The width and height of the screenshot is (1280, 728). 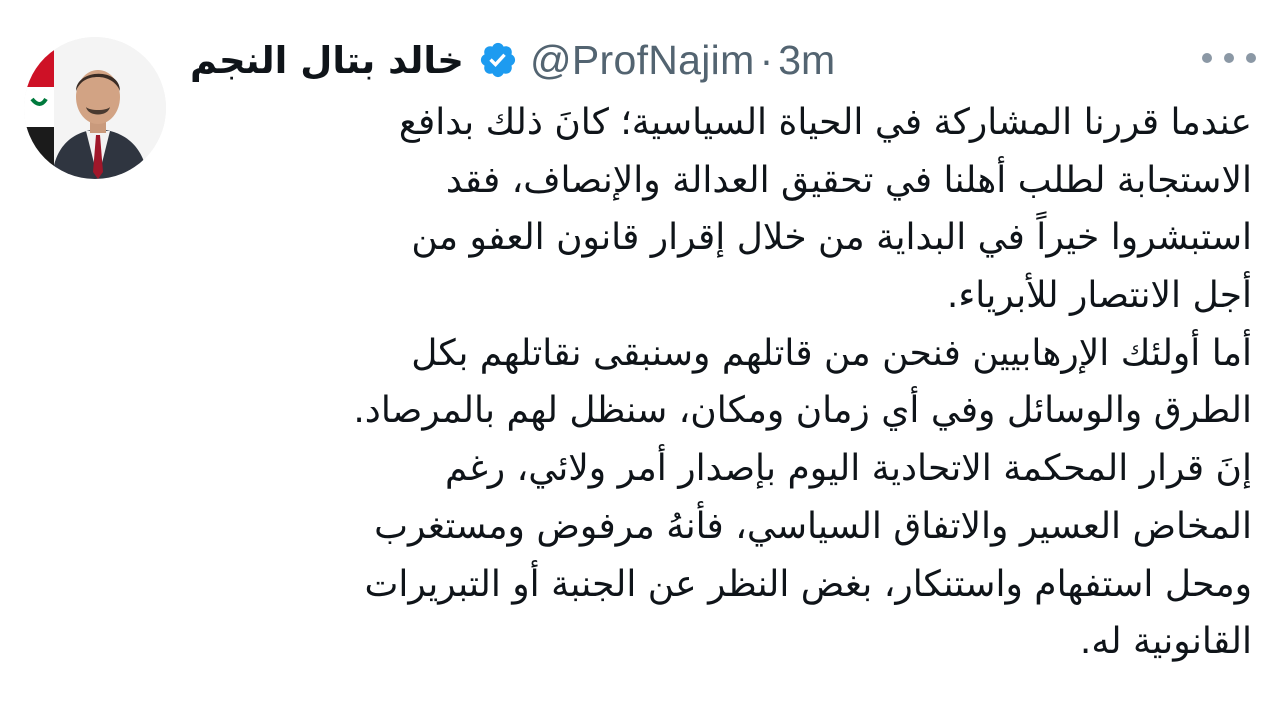 What do you see at coordinates (806, 60) in the screenshot?
I see `tweet-timestamp: 3m` at bounding box center [806, 60].